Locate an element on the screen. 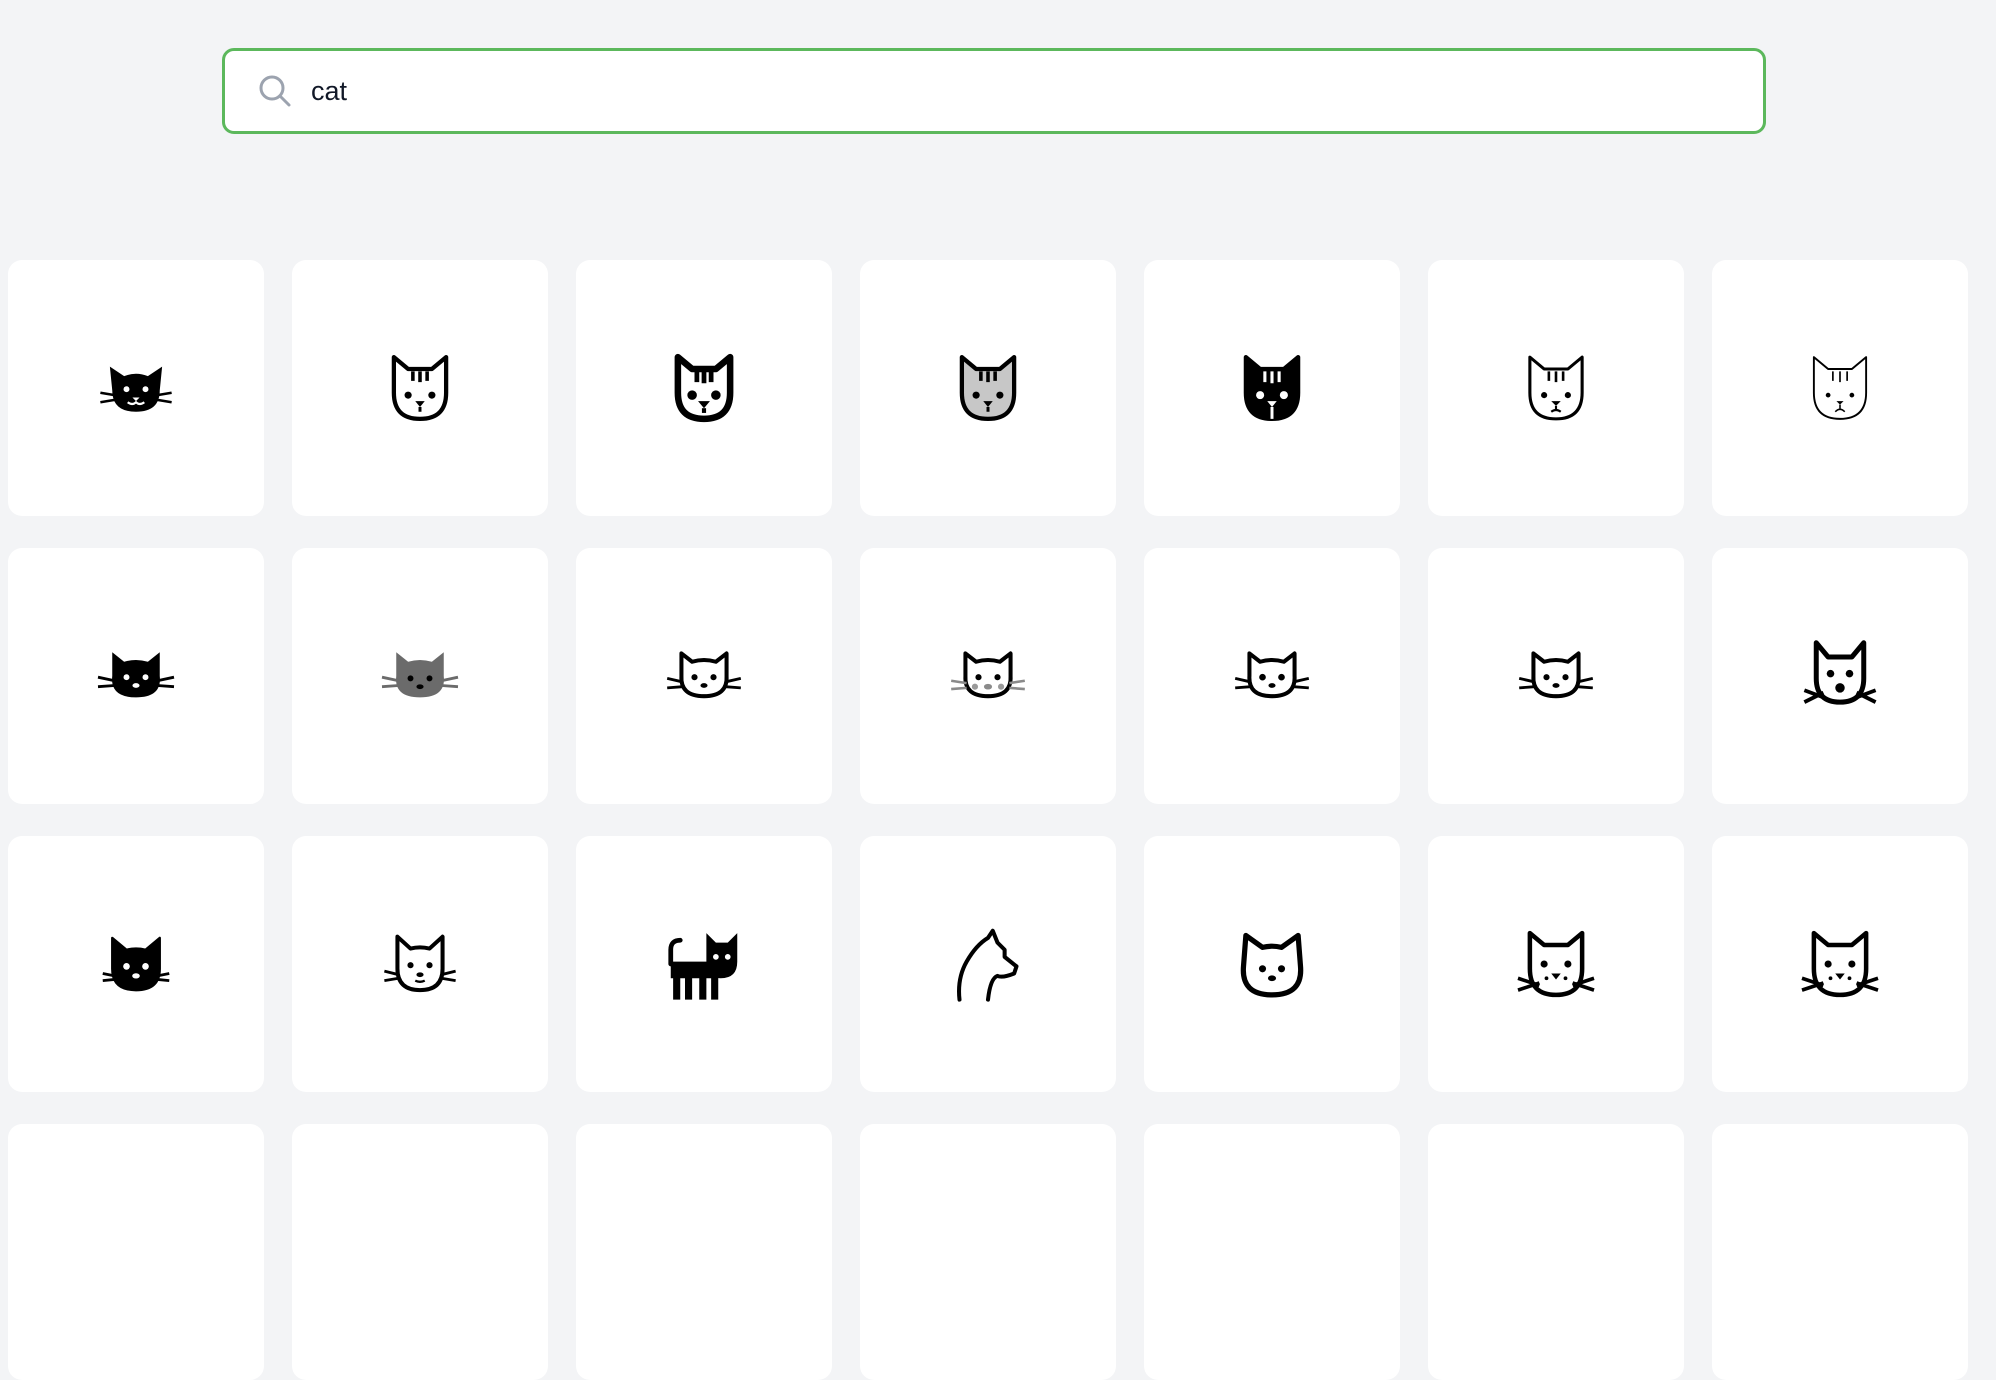 The image size is (1996, 1380). cat-face-whiskers-outline-alt2-icon is located at coordinates (1556, 675).